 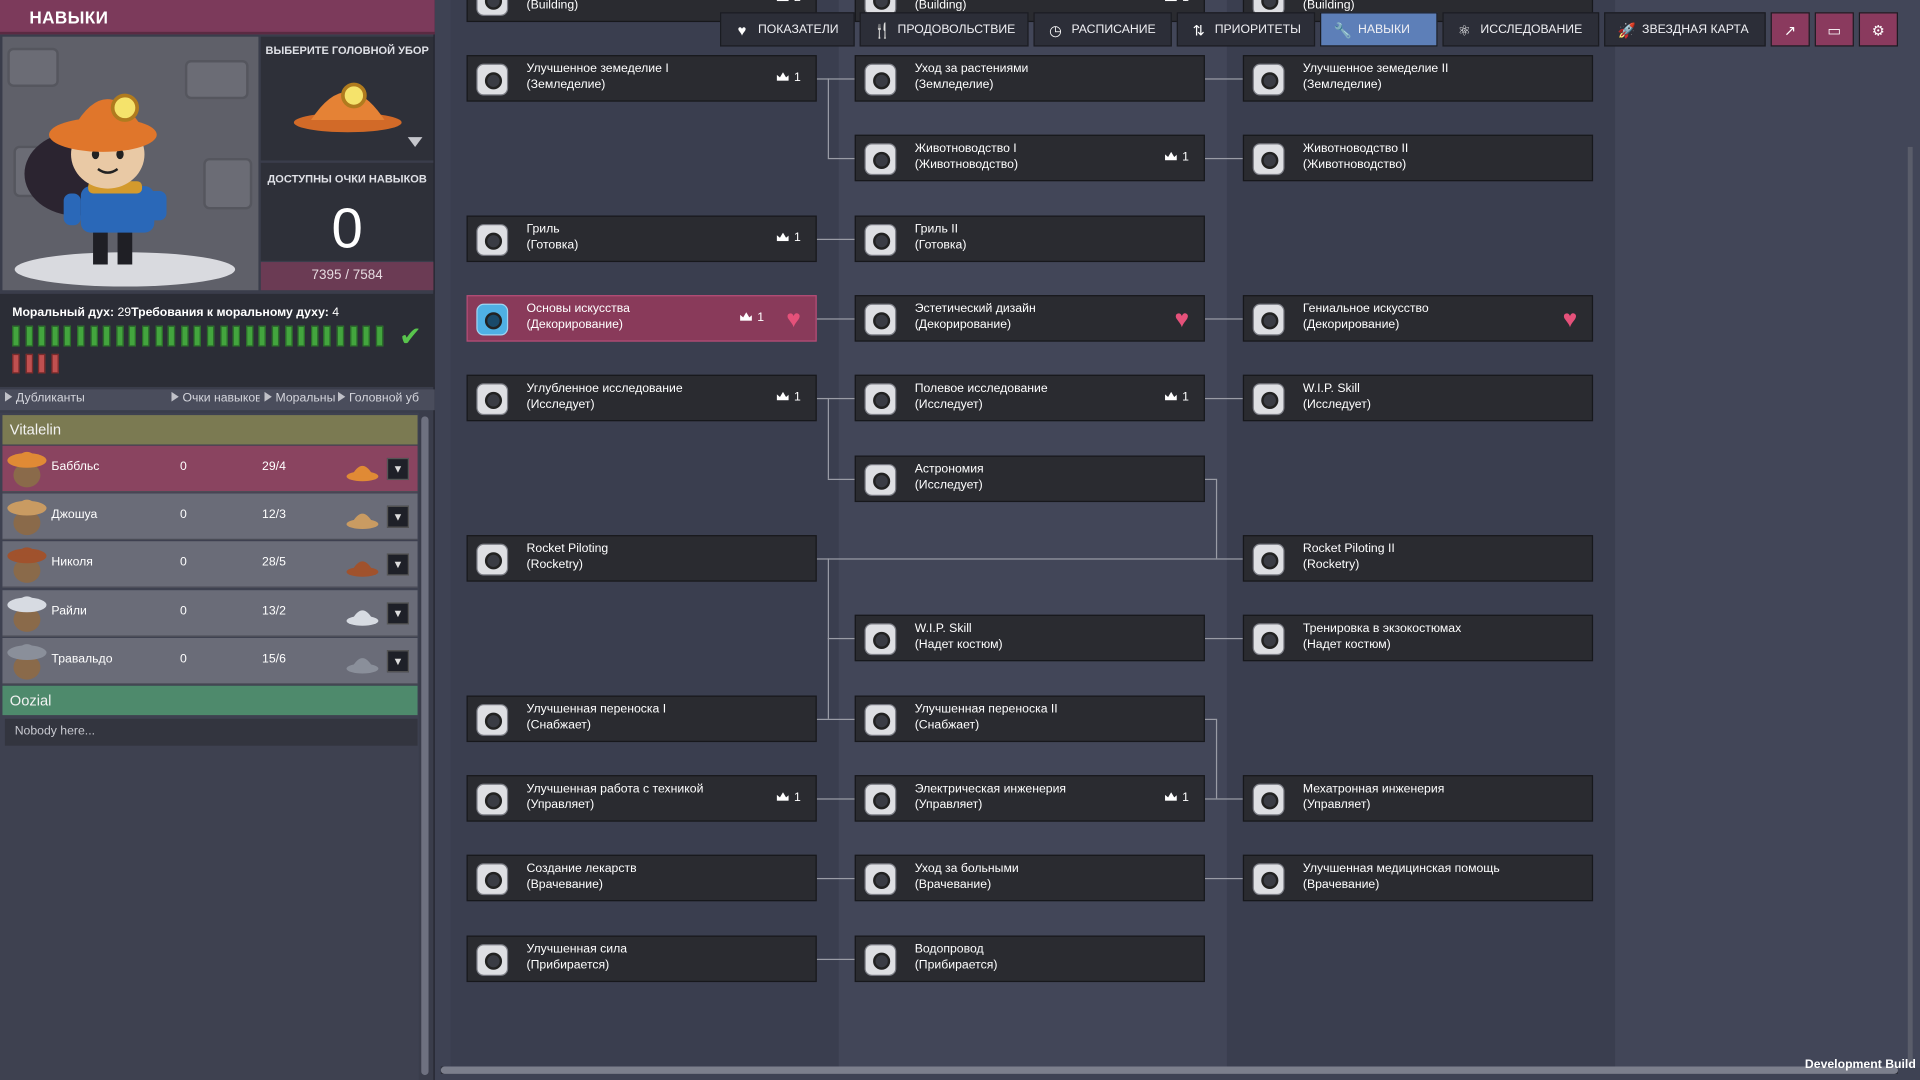 What do you see at coordinates (1418, 318) in the screenshot?
I see `skill-node: Гениальное искусство (Декорирование) ♥` at bounding box center [1418, 318].